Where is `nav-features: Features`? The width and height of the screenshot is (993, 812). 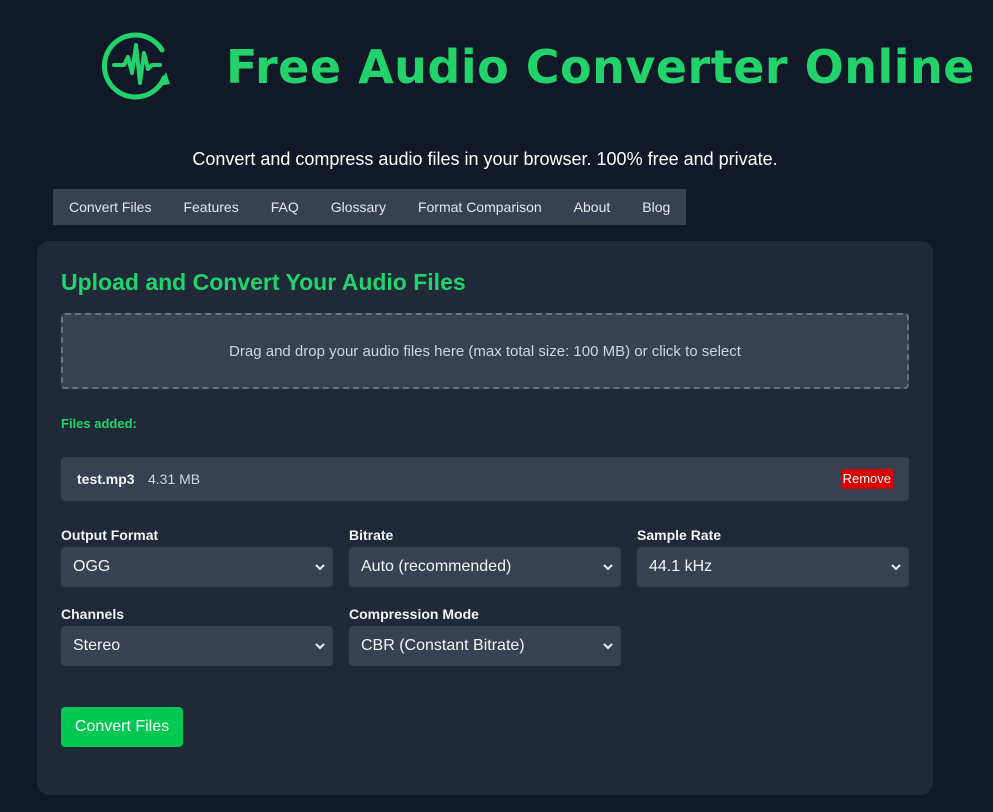
nav-features: Features is located at coordinates (210, 207).